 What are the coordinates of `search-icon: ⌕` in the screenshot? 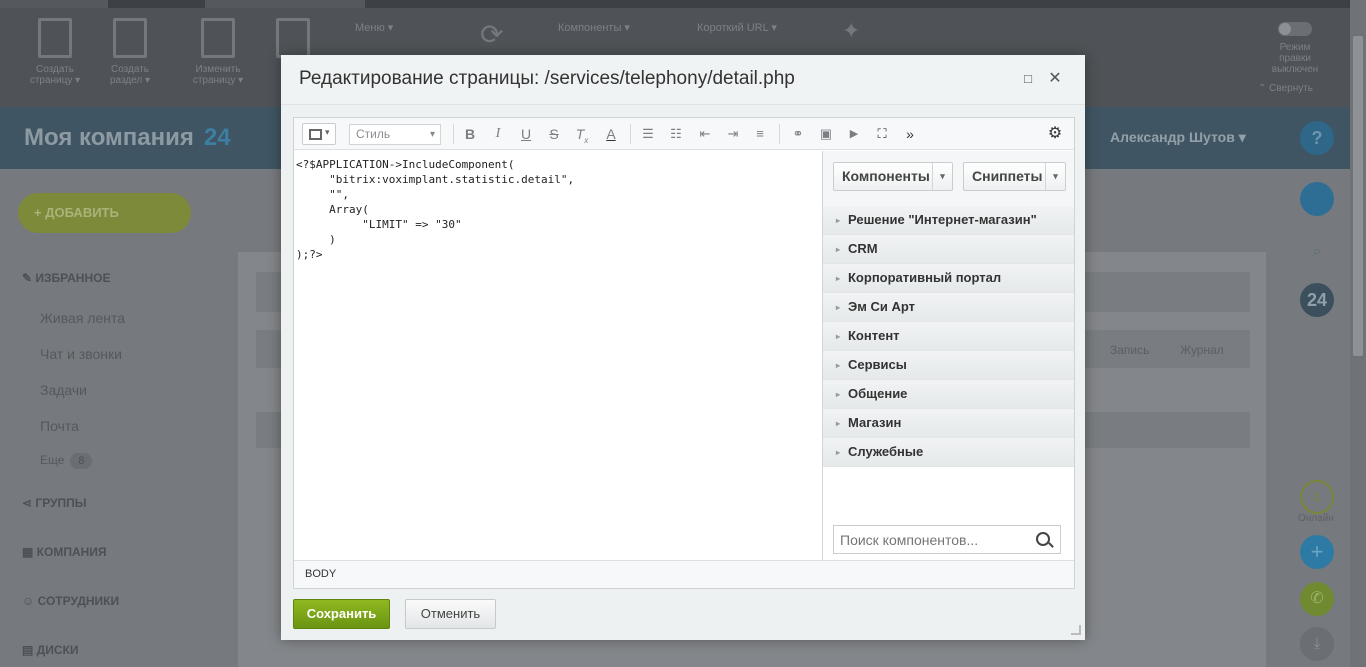 It's located at (1317, 252).